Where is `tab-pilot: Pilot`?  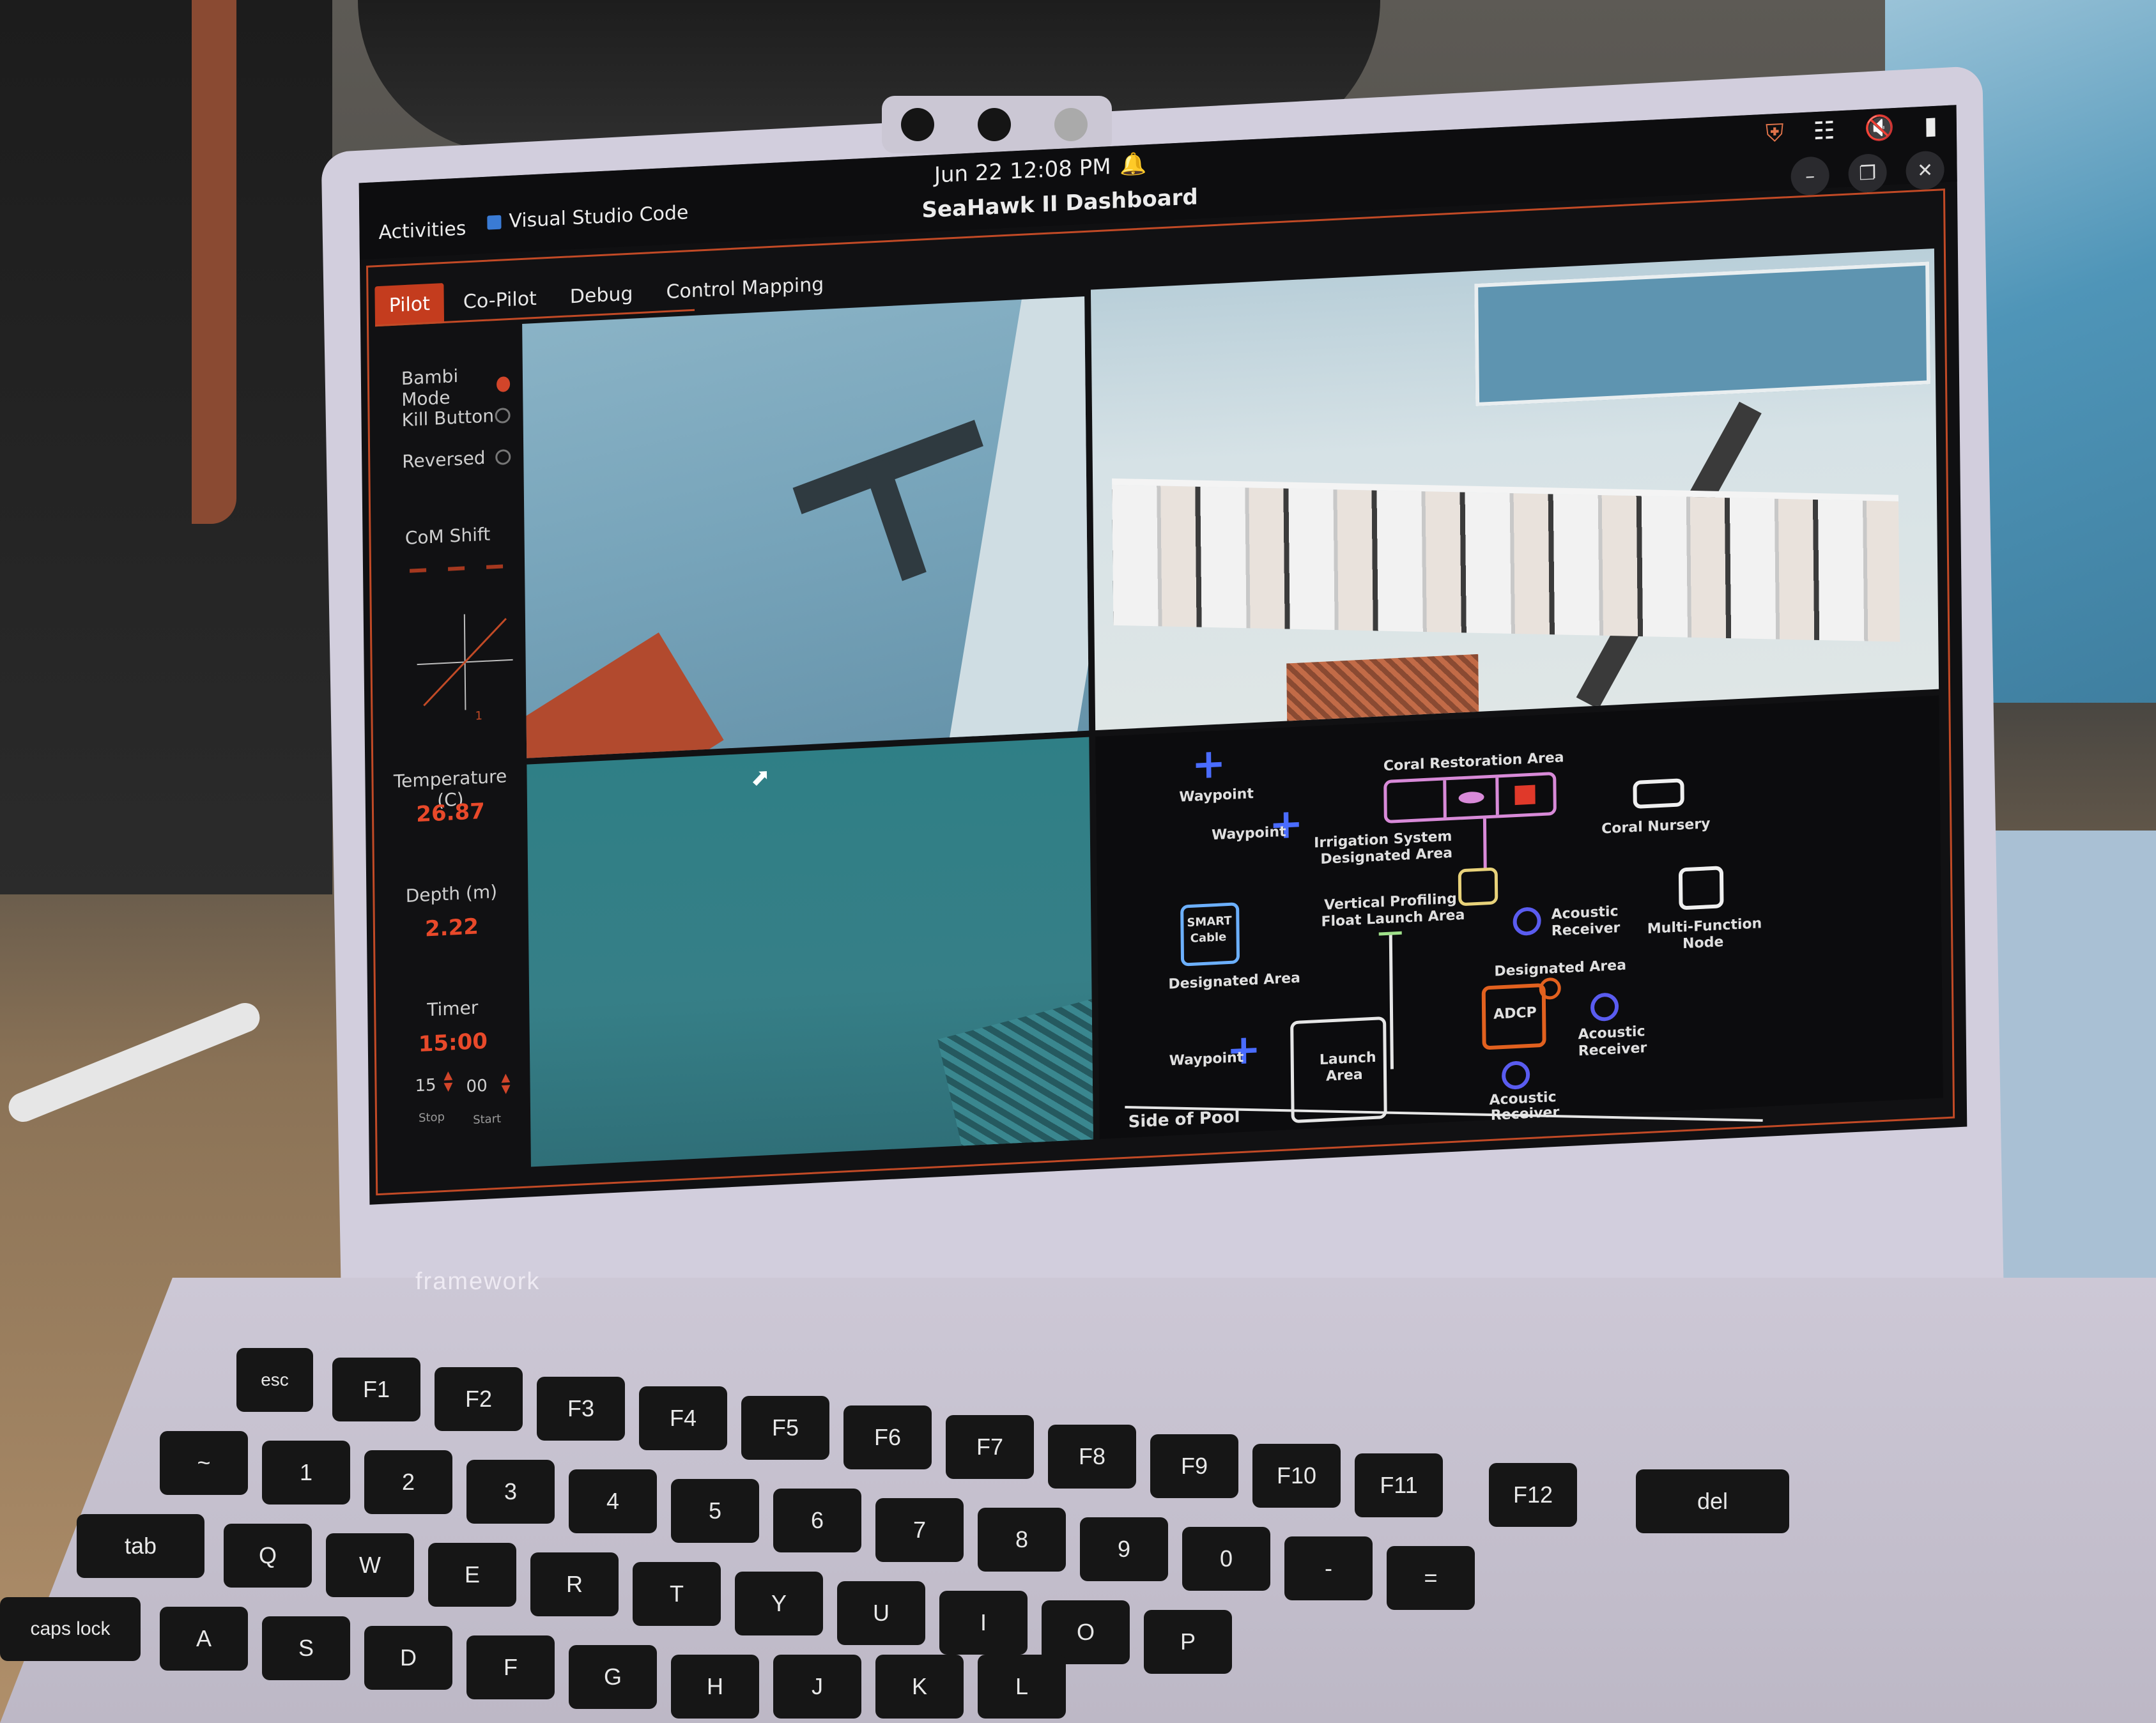
tab-pilot: Pilot is located at coordinates (409, 304).